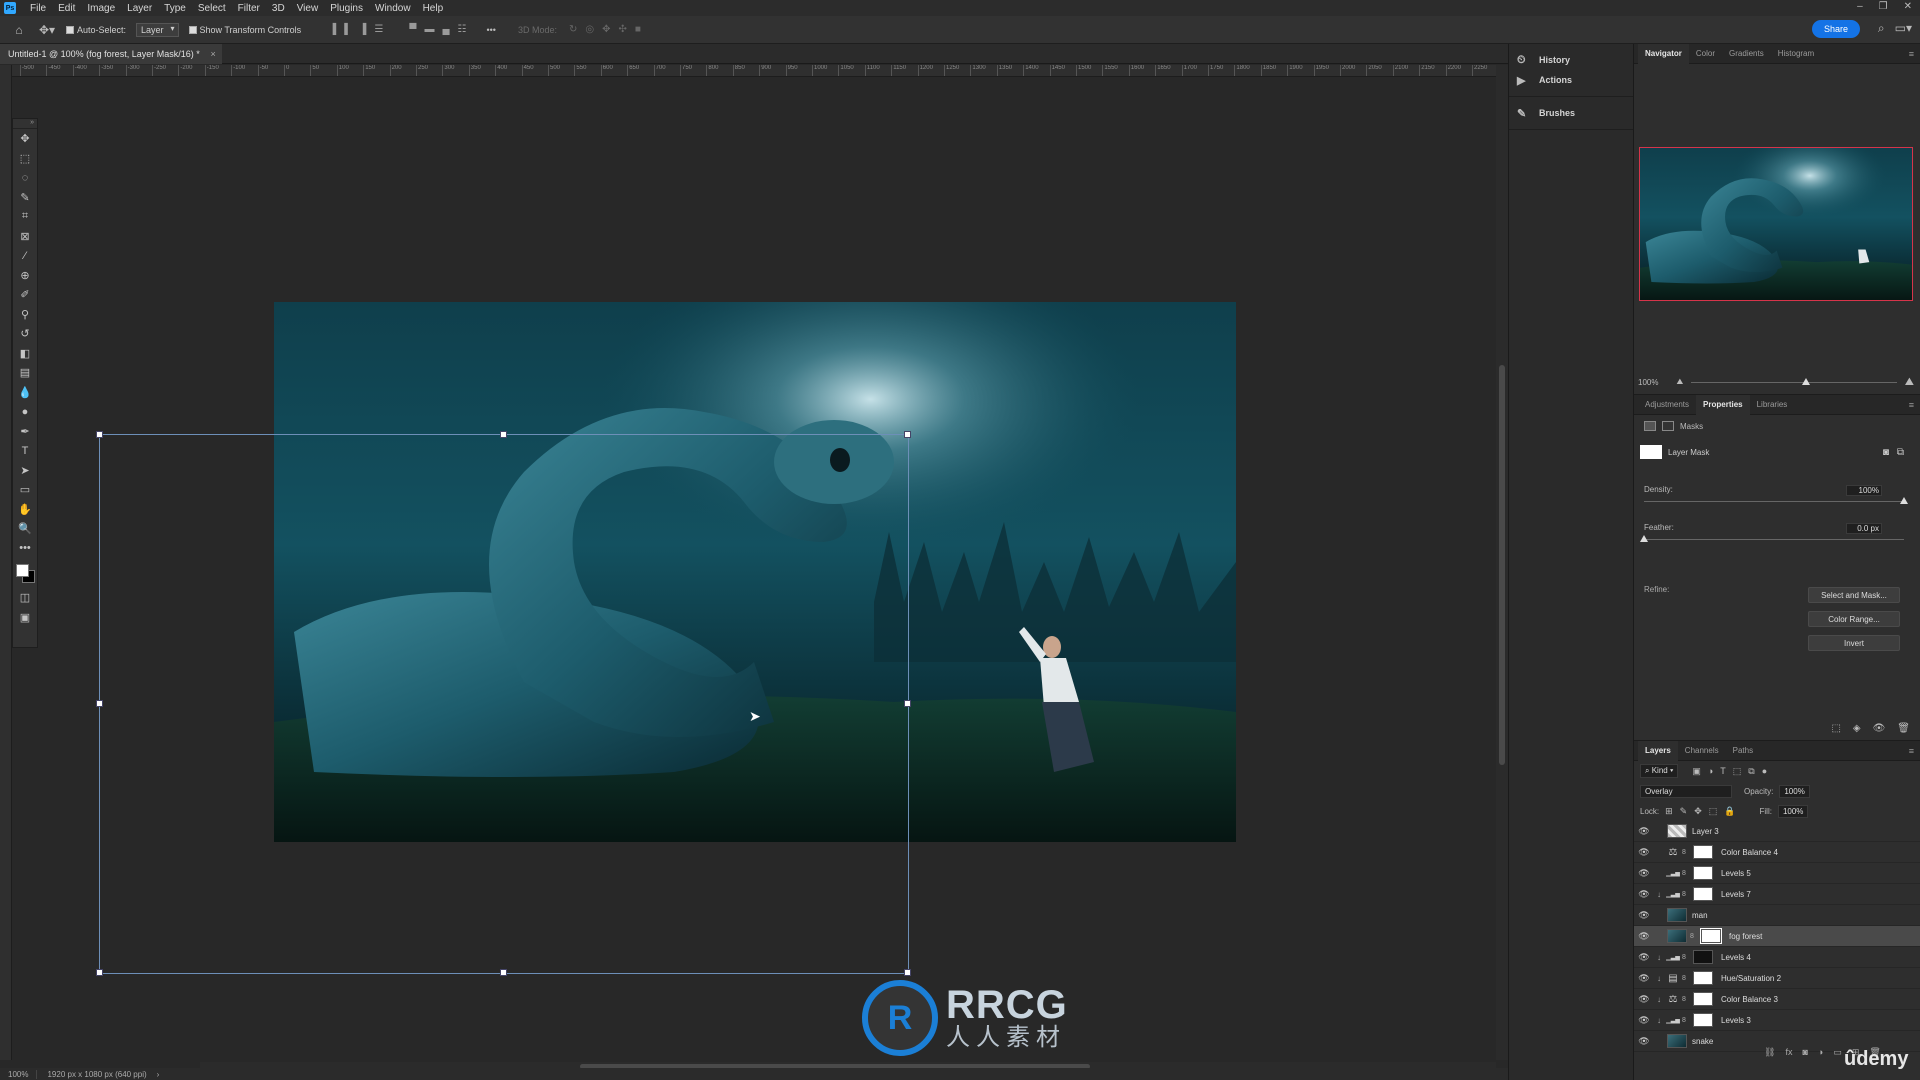 This screenshot has width=1920, height=1080. I want to click on filter-pixel-icon: ▣, so click(1696, 771).